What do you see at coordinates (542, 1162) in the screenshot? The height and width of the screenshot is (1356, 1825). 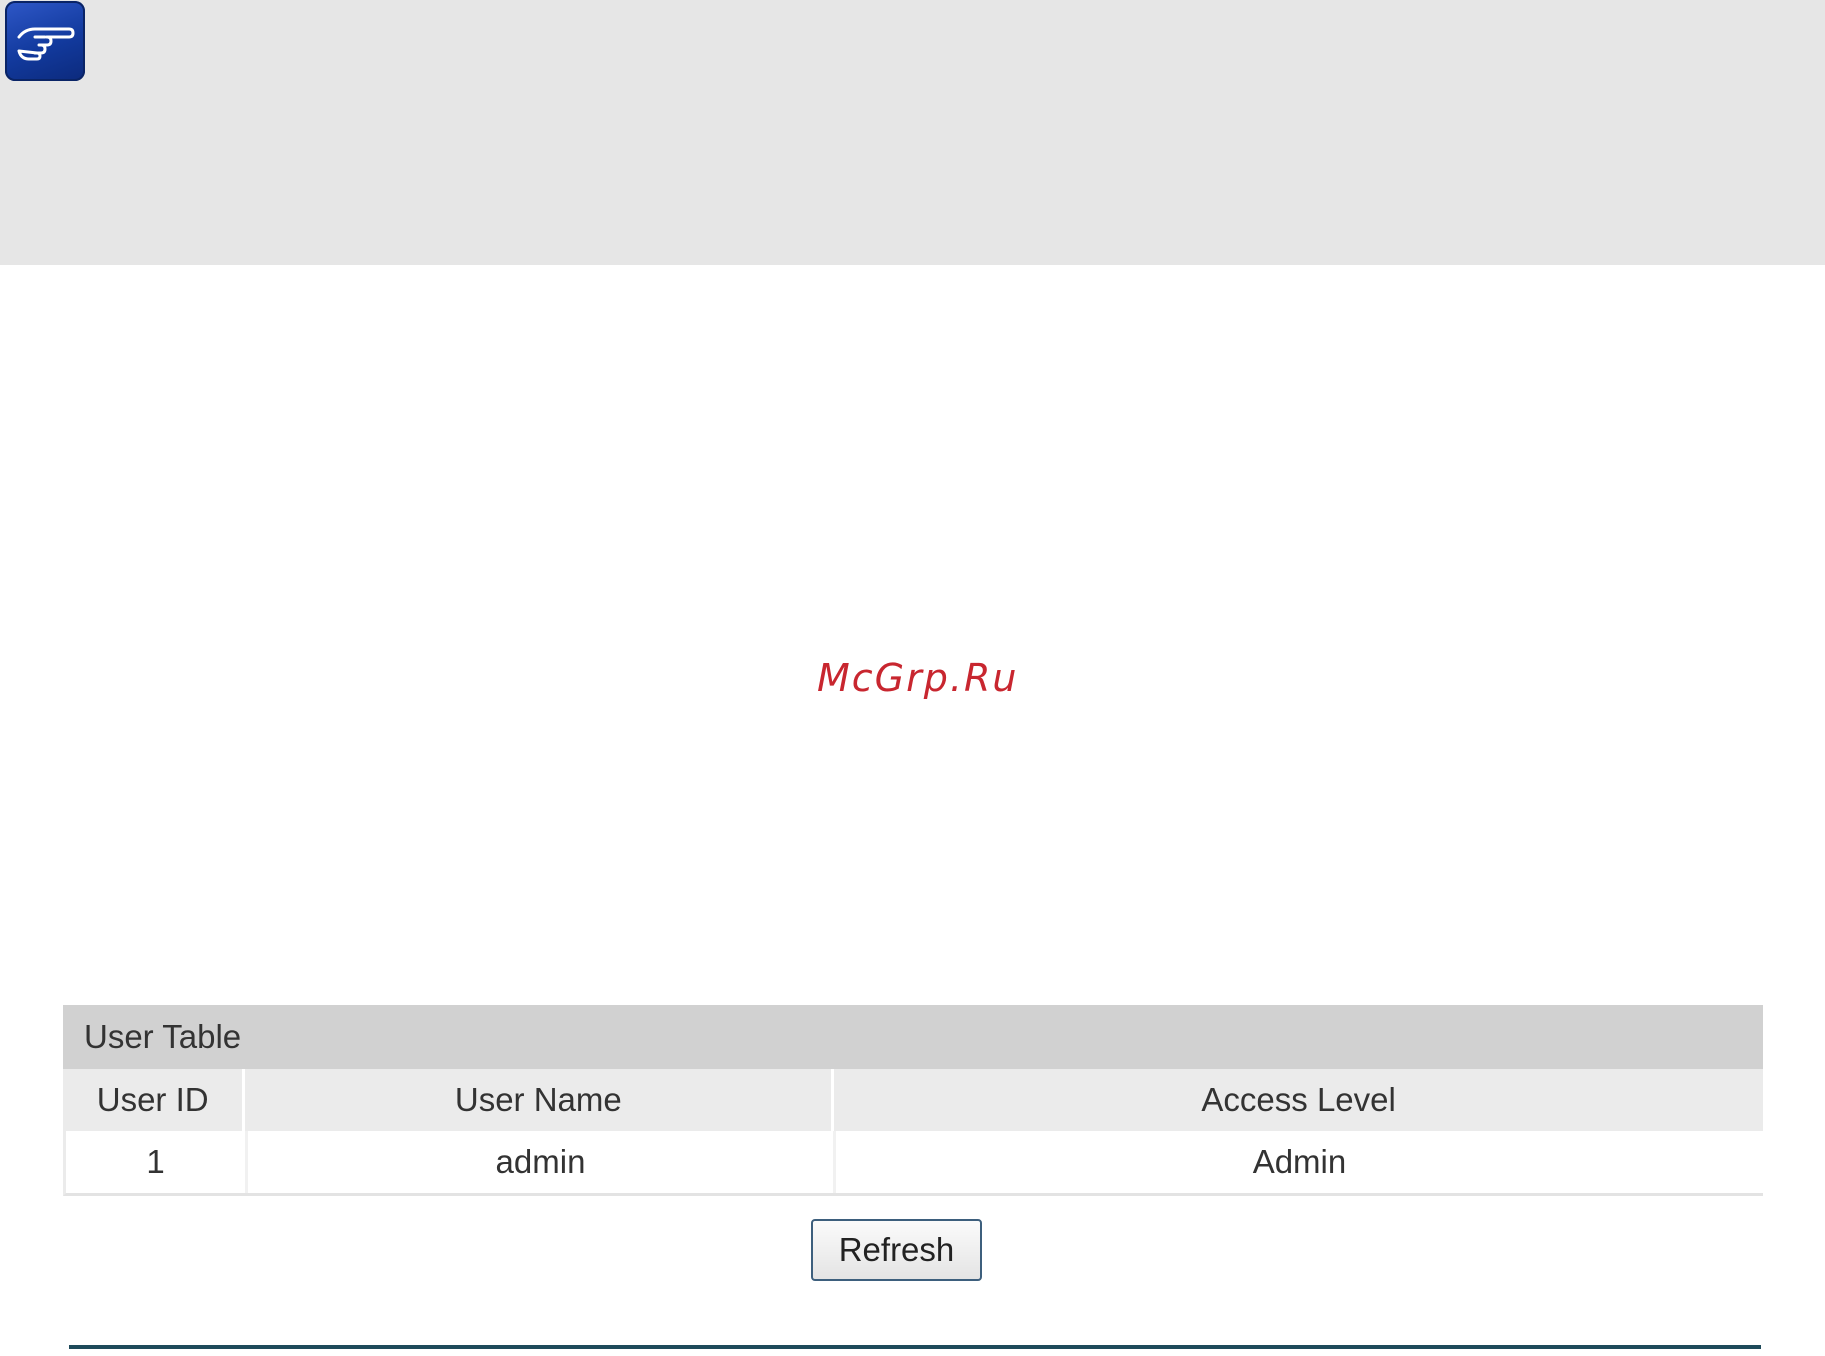 I see `cell-user-name: admin` at bounding box center [542, 1162].